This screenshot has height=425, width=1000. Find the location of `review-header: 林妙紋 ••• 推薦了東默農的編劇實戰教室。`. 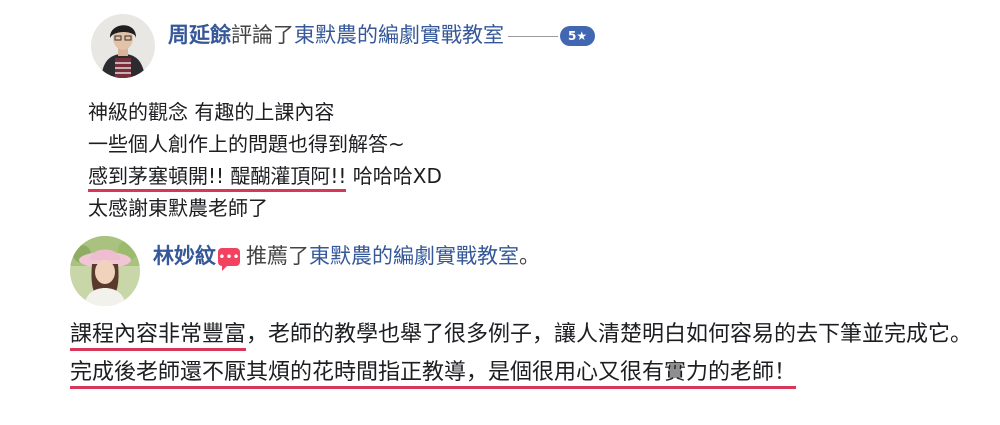

review-header: 林妙紋 ••• 推薦了東默農的編劇實戰教室。 is located at coordinates (346, 255).